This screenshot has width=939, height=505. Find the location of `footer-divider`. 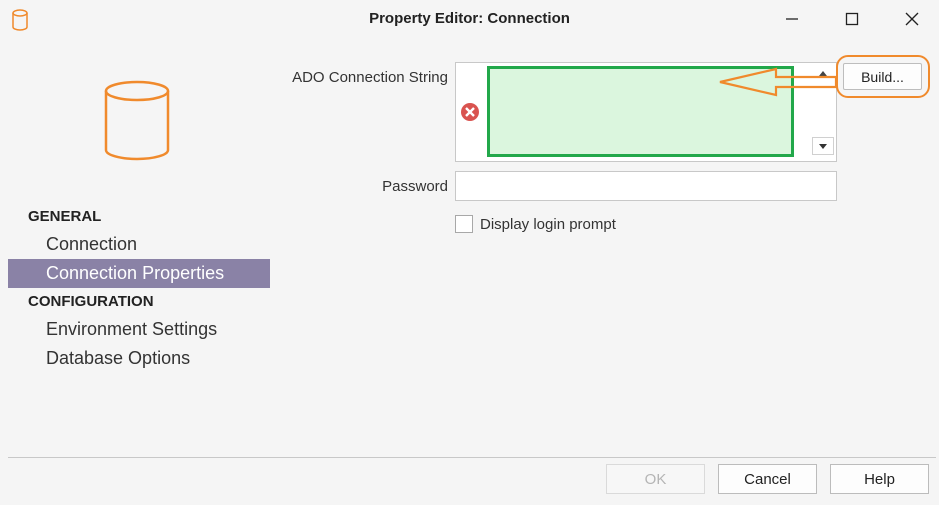

footer-divider is located at coordinates (472, 457).